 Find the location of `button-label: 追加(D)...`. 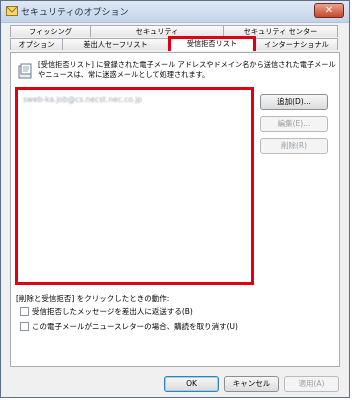

button-label: 追加(D)... is located at coordinates (294, 101).